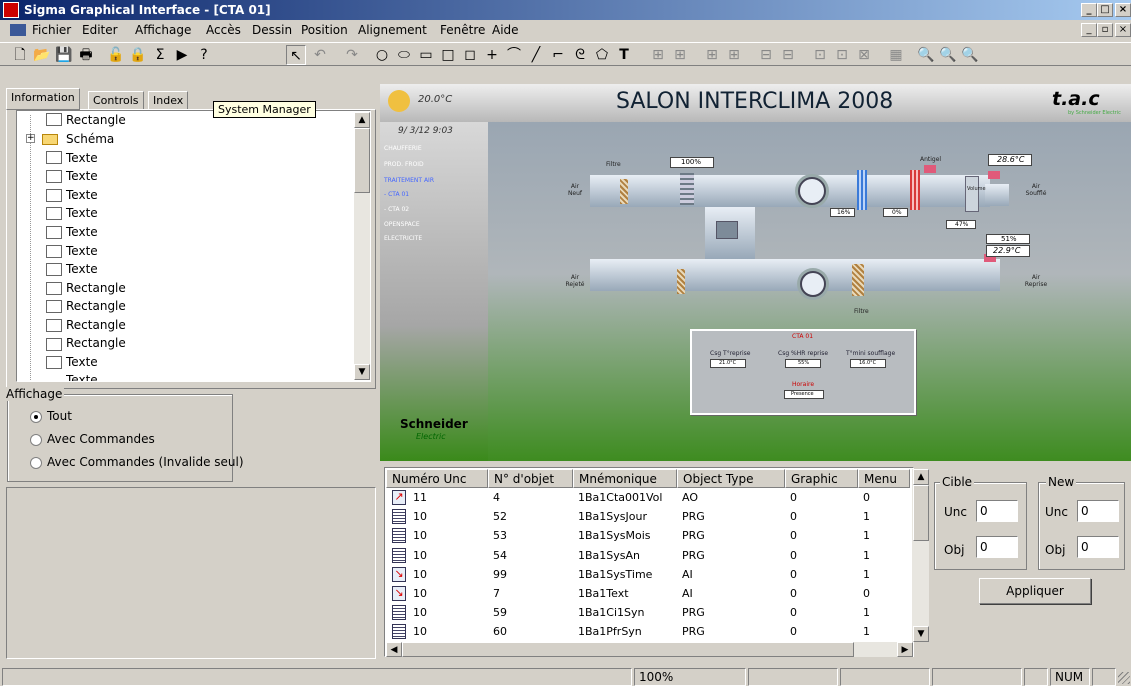  Describe the element at coordinates (803, 363) in the screenshot. I see `panel-c2-value: 55%` at that location.